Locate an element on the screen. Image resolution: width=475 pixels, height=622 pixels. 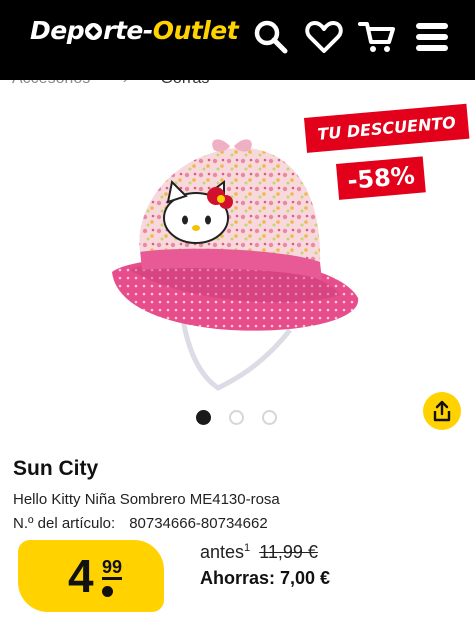
cart-icon is located at coordinates (377, 37).